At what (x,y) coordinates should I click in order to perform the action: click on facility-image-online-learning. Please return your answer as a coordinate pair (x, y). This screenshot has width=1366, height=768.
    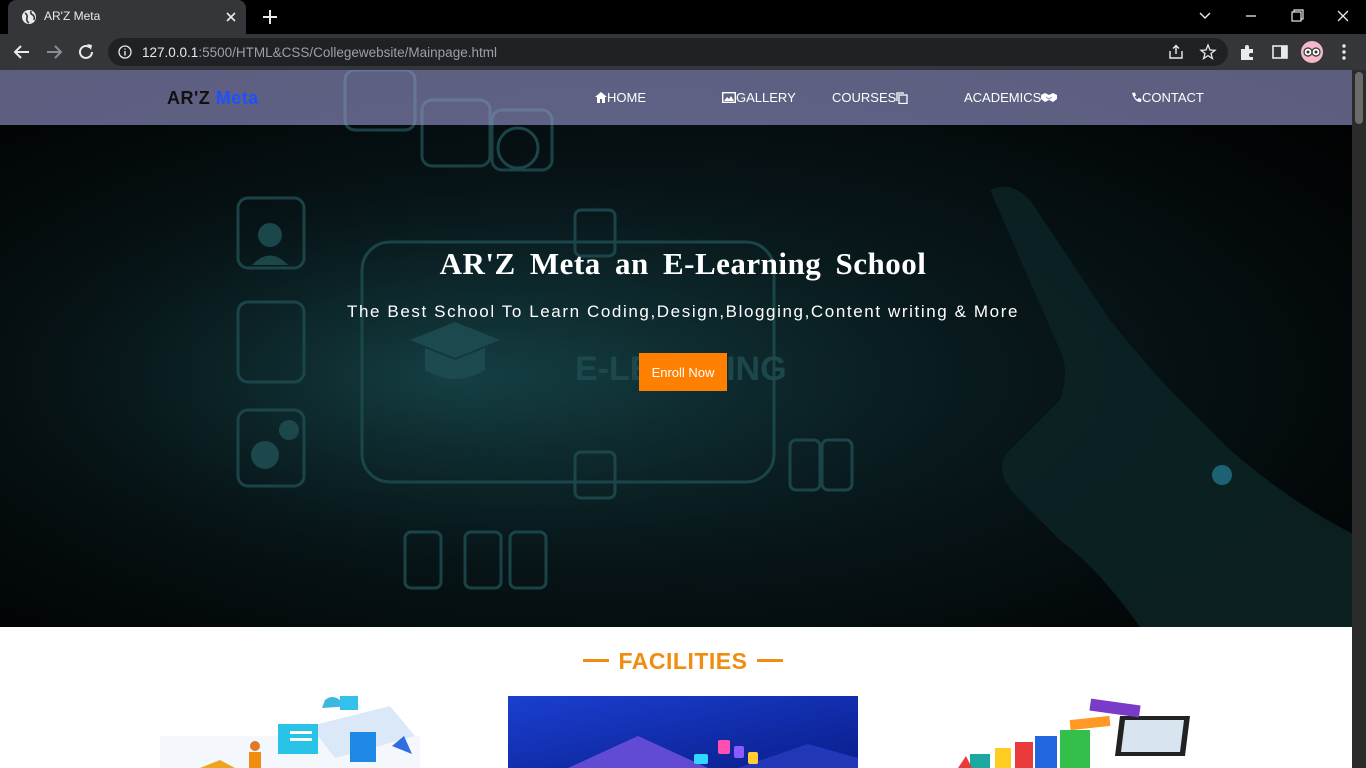
    Looking at the image, I should click on (290, 732).